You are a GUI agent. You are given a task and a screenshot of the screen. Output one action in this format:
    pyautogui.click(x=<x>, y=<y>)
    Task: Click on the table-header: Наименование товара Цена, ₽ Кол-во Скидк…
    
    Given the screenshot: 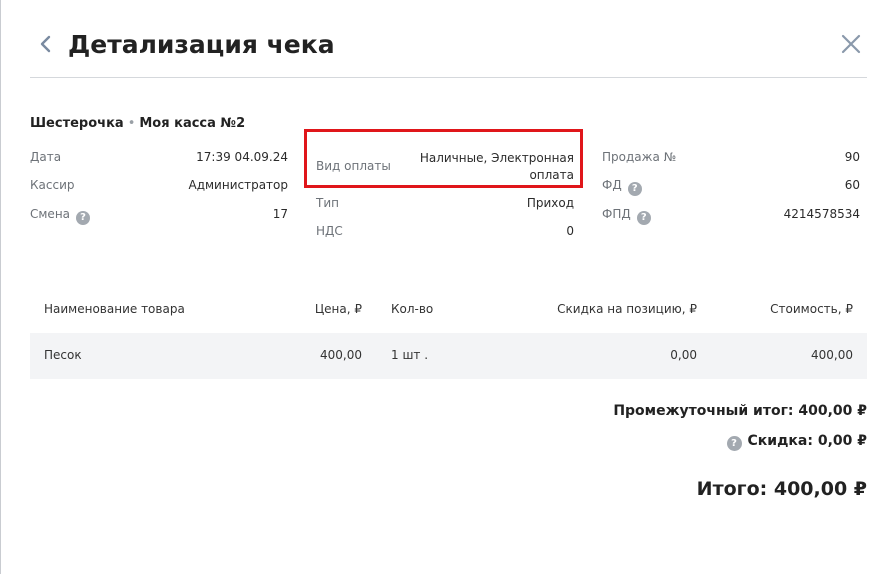 What is the action you would take?
    pyautogui.click(x=448, y=310)
    